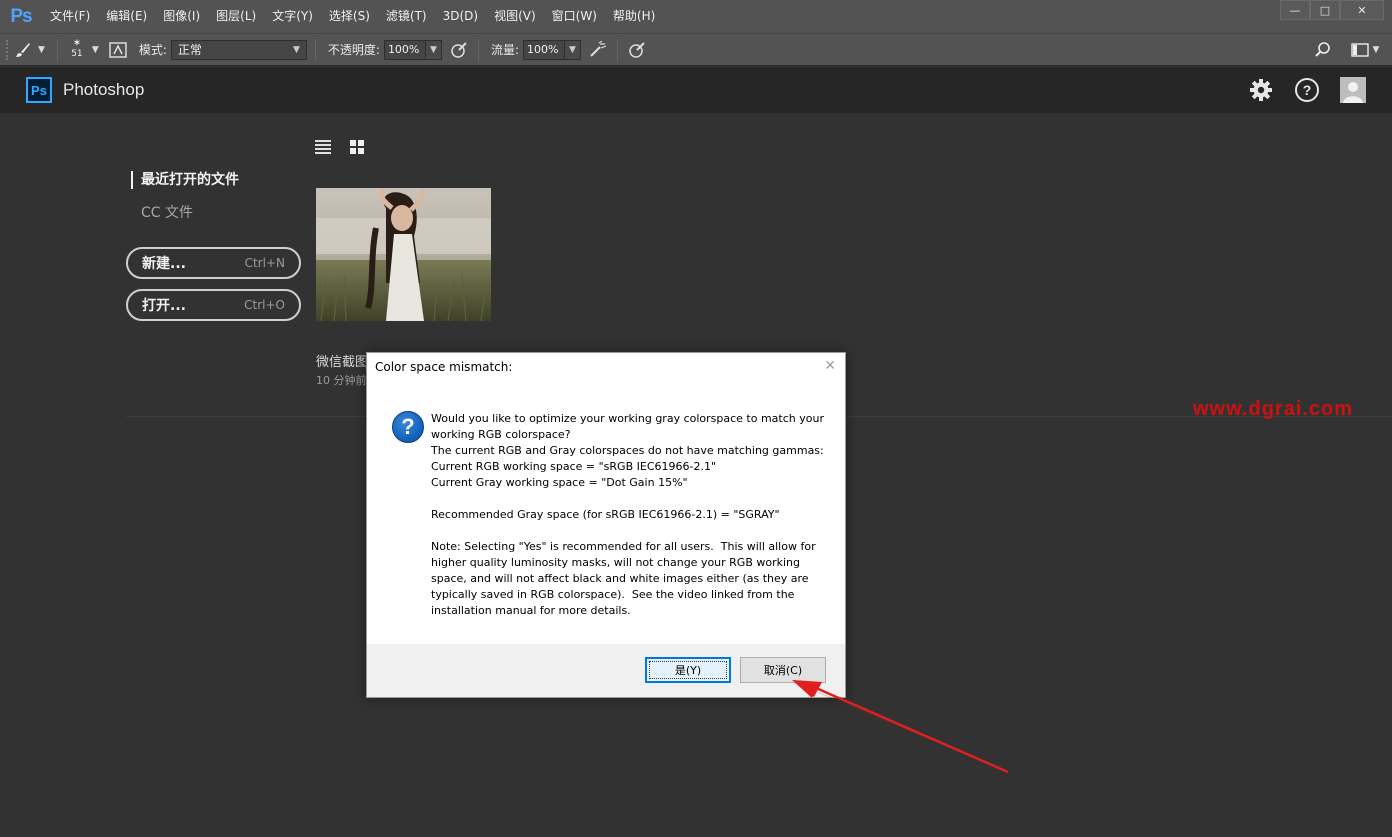 This screenshot has height=837, width=1392. What do you see at coordinates (238, 49) in the screenshot?
I see `mode-select: 正常 ▼` at bounding box center [238, 49].